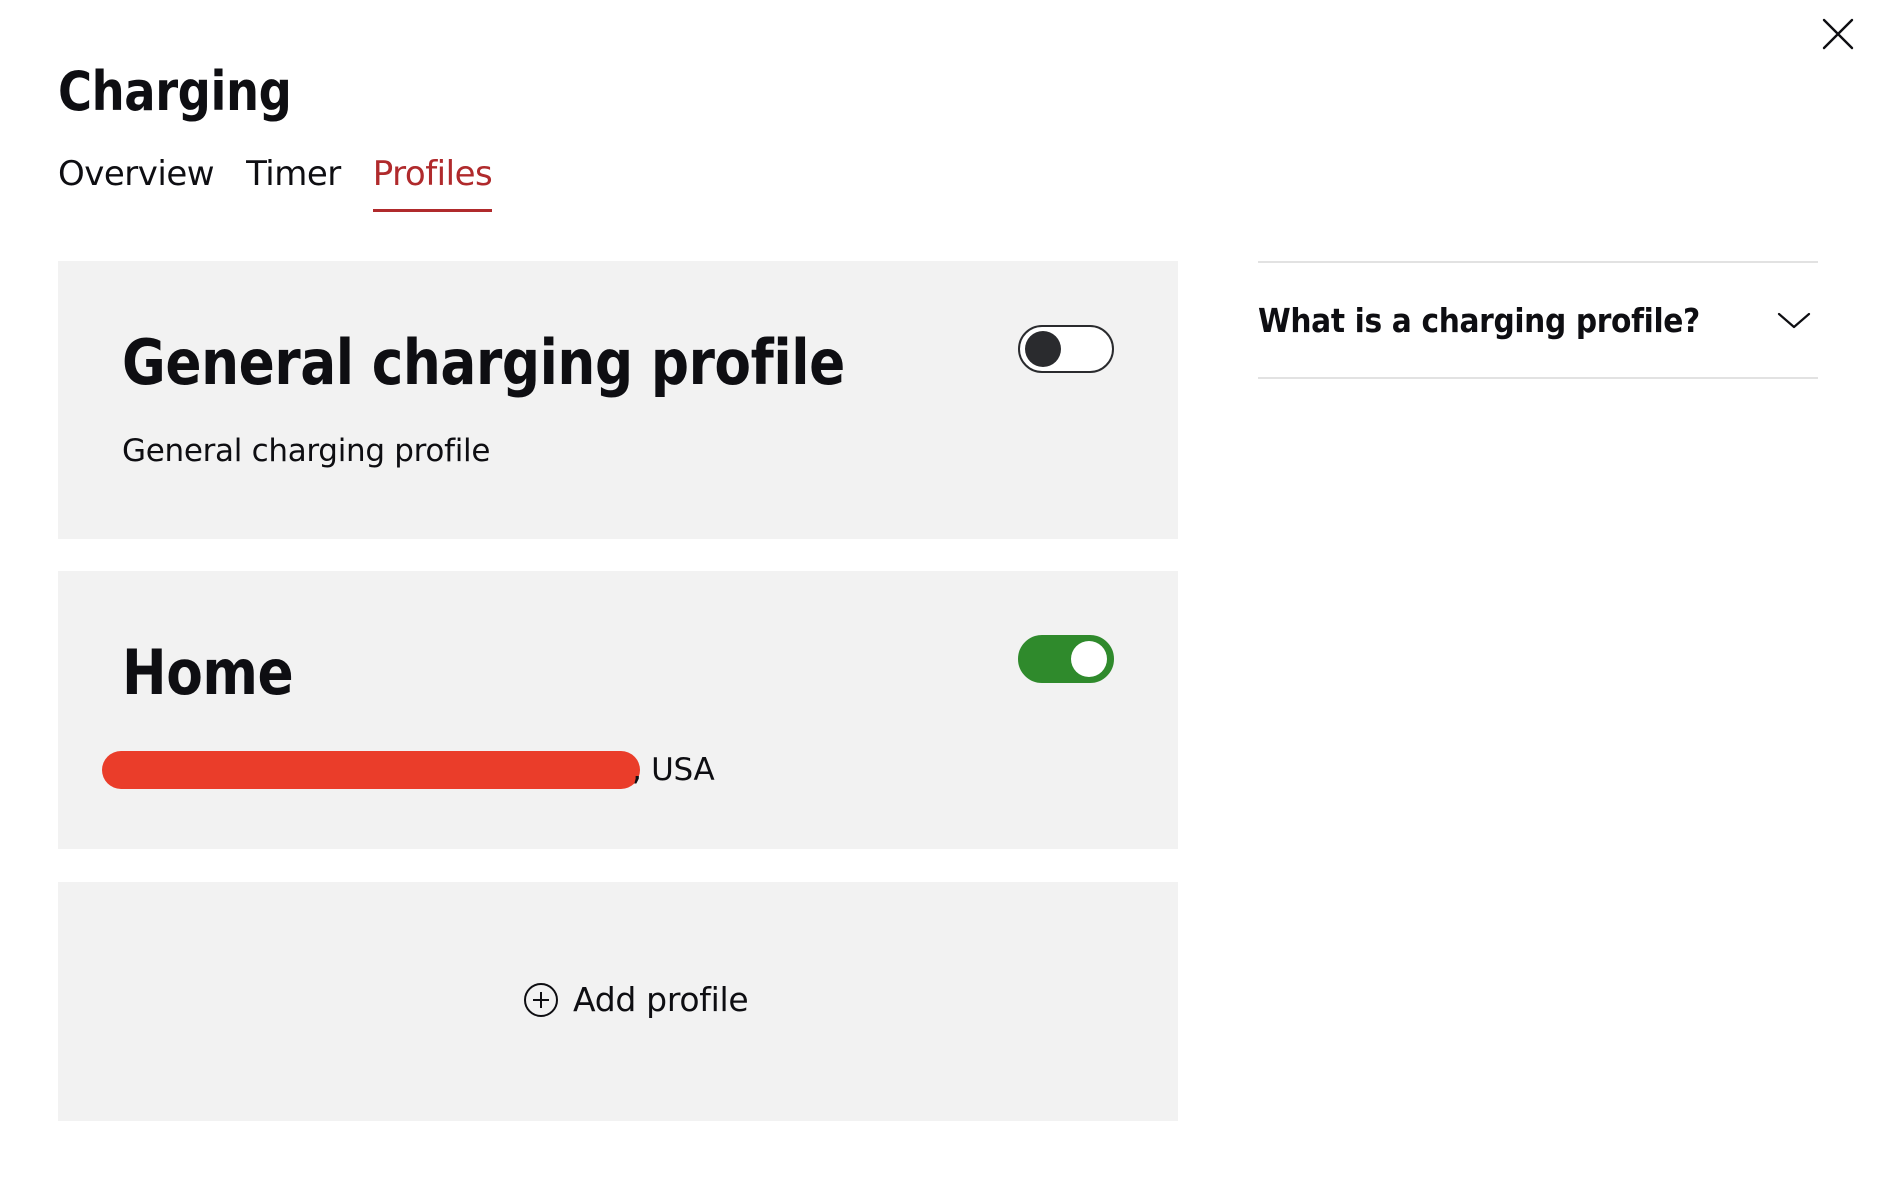 This screenshot has height=1182, width=1878. I want to click on profile-title: Home, so click(208, 672).